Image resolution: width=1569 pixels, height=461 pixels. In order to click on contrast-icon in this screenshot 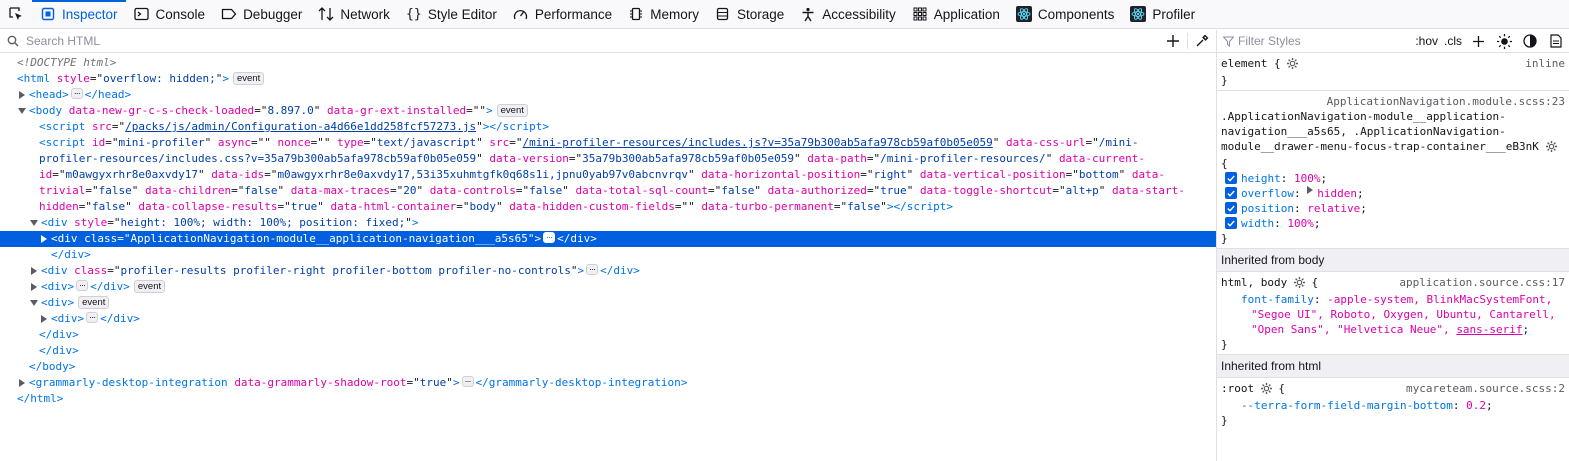, I will do `click(1530, 41)`.